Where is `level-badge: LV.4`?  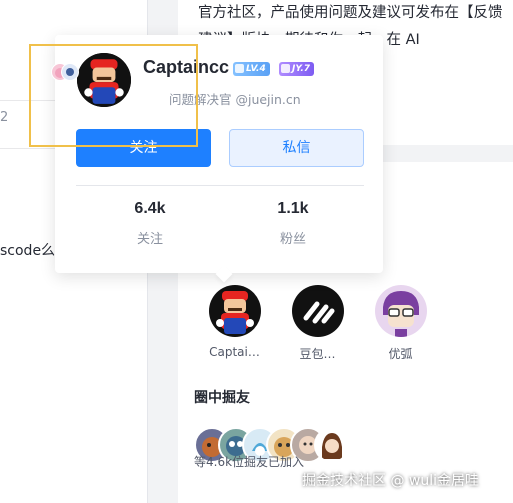
level-badge: LV.4 is located at coordinates (251, 69).